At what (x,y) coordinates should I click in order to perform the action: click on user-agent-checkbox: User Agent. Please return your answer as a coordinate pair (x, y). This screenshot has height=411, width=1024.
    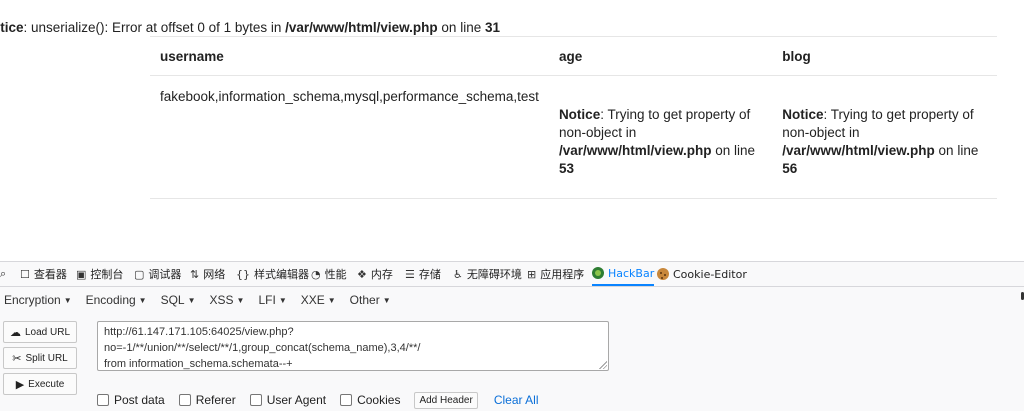
    Looking at the image, I should click on (287, 400).